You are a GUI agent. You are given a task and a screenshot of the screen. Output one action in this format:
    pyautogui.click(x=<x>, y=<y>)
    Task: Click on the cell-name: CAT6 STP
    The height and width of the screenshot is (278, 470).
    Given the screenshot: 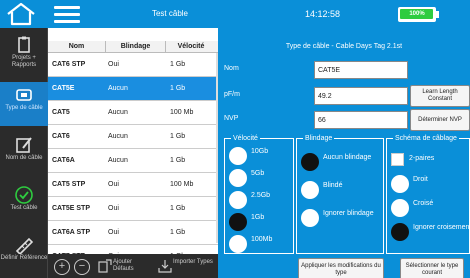 What is the action you would take?
    pyautogui.click(x=69, y=64)
    